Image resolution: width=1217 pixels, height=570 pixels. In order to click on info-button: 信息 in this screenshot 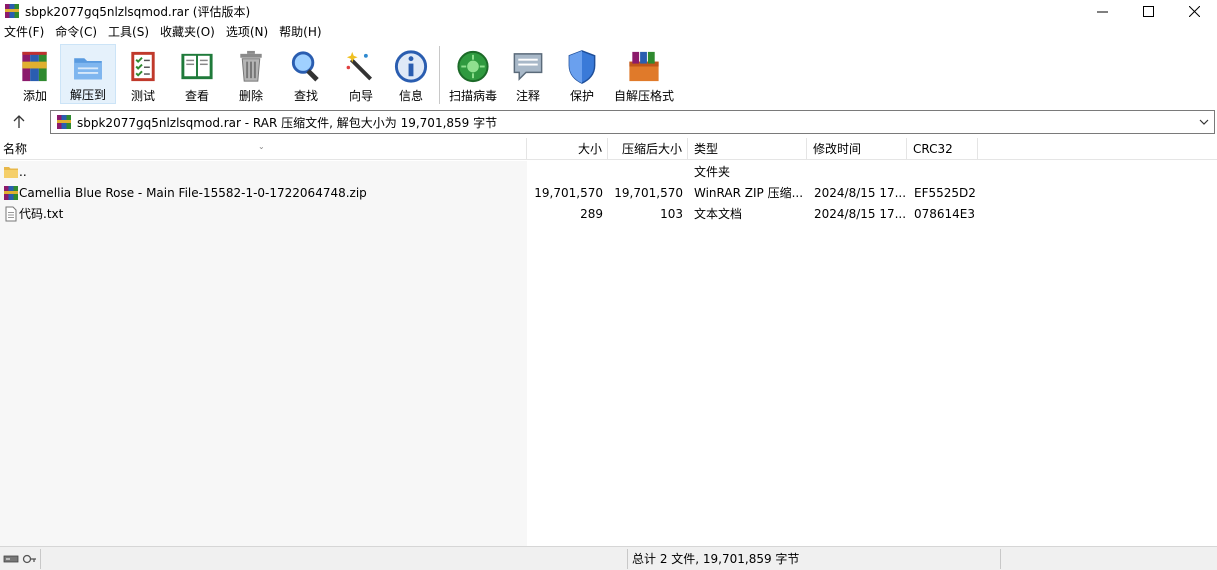, I will do `click(411, 74)`.